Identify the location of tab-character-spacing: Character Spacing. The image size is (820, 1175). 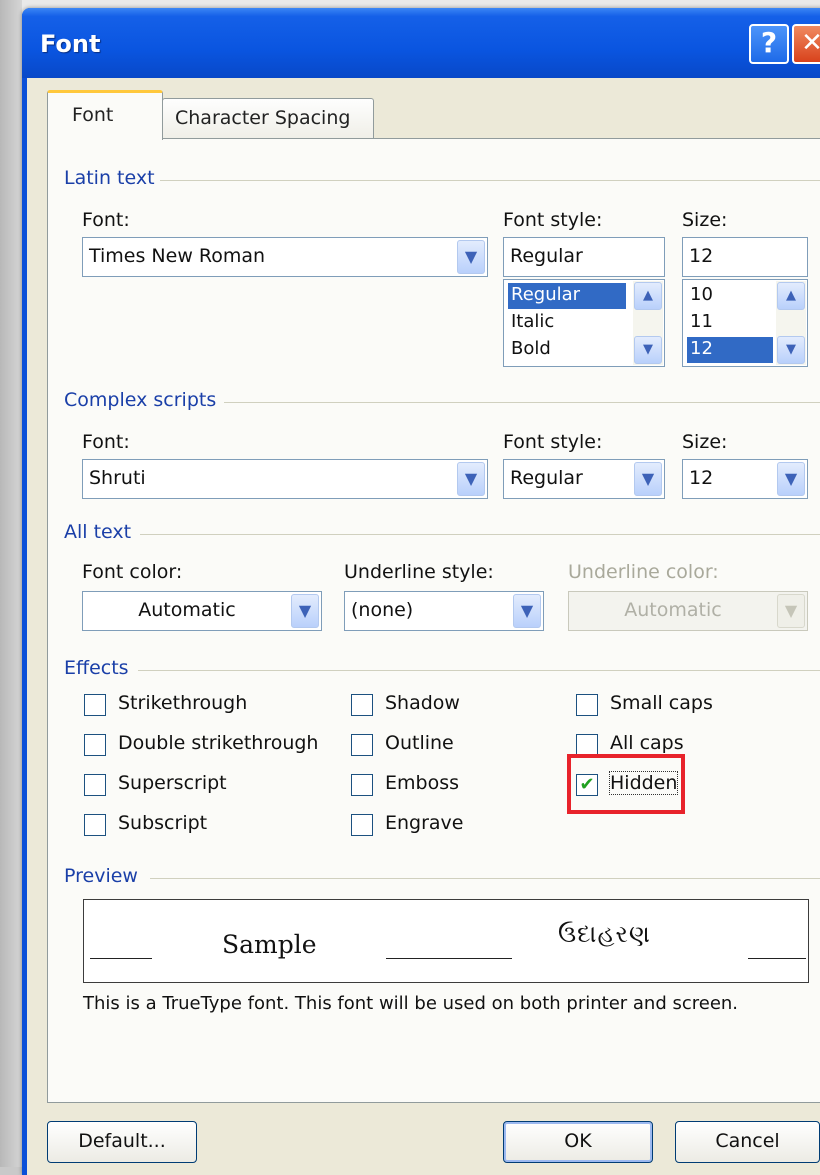
(268, 118).